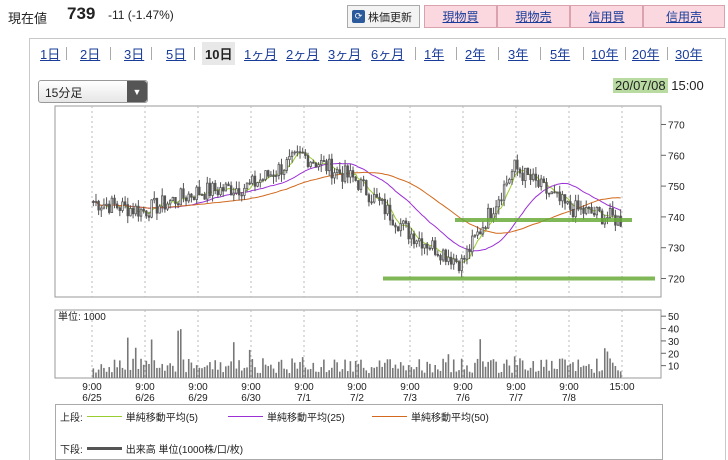 This screenshot has width=728, height=460. Describe the element at coordinates (389, 416) in the screenshot. I see `legend-ma50-swatch` at that location.